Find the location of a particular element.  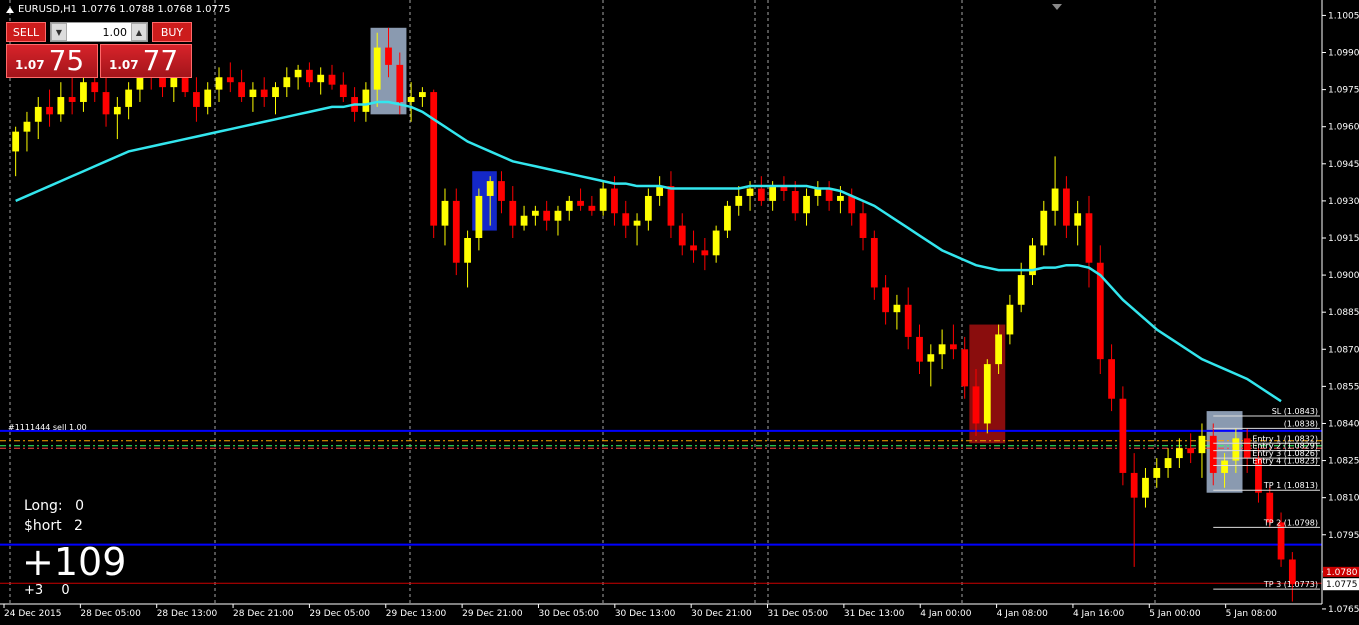

lot-increase-icon: ▲ is located at coordinates (139, 32).